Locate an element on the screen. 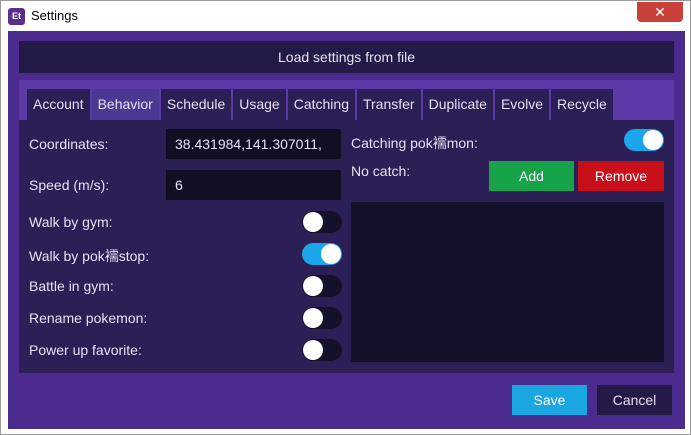 The height and width of the screenshot is (435, 691). load-settings-button: Load settings from file is located at coordinates (346, 57).